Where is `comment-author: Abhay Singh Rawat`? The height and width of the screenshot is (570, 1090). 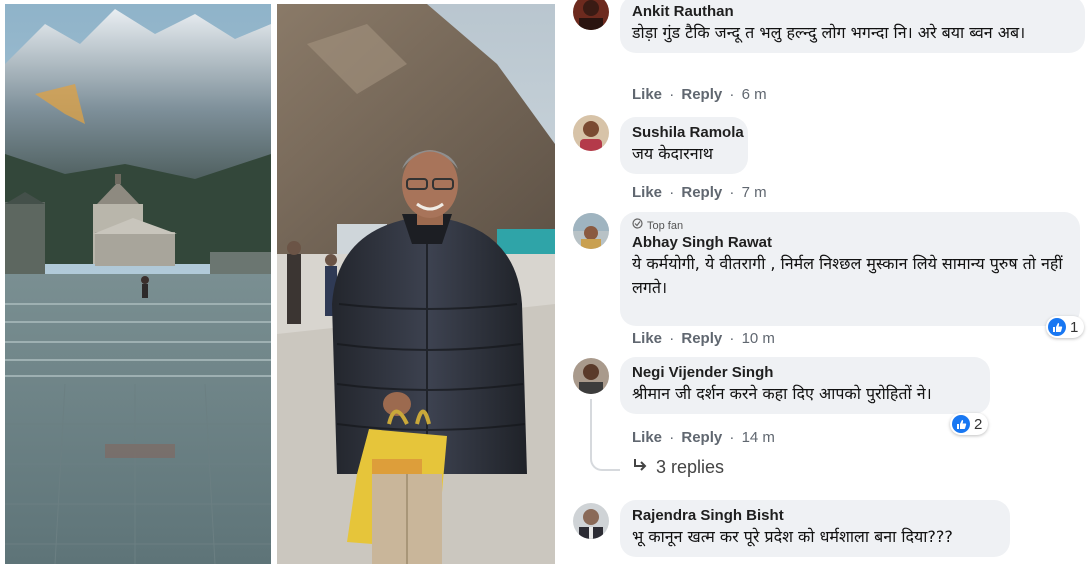
comment-author: Abhay Singh Rawat is located at coordinates (850, 242).